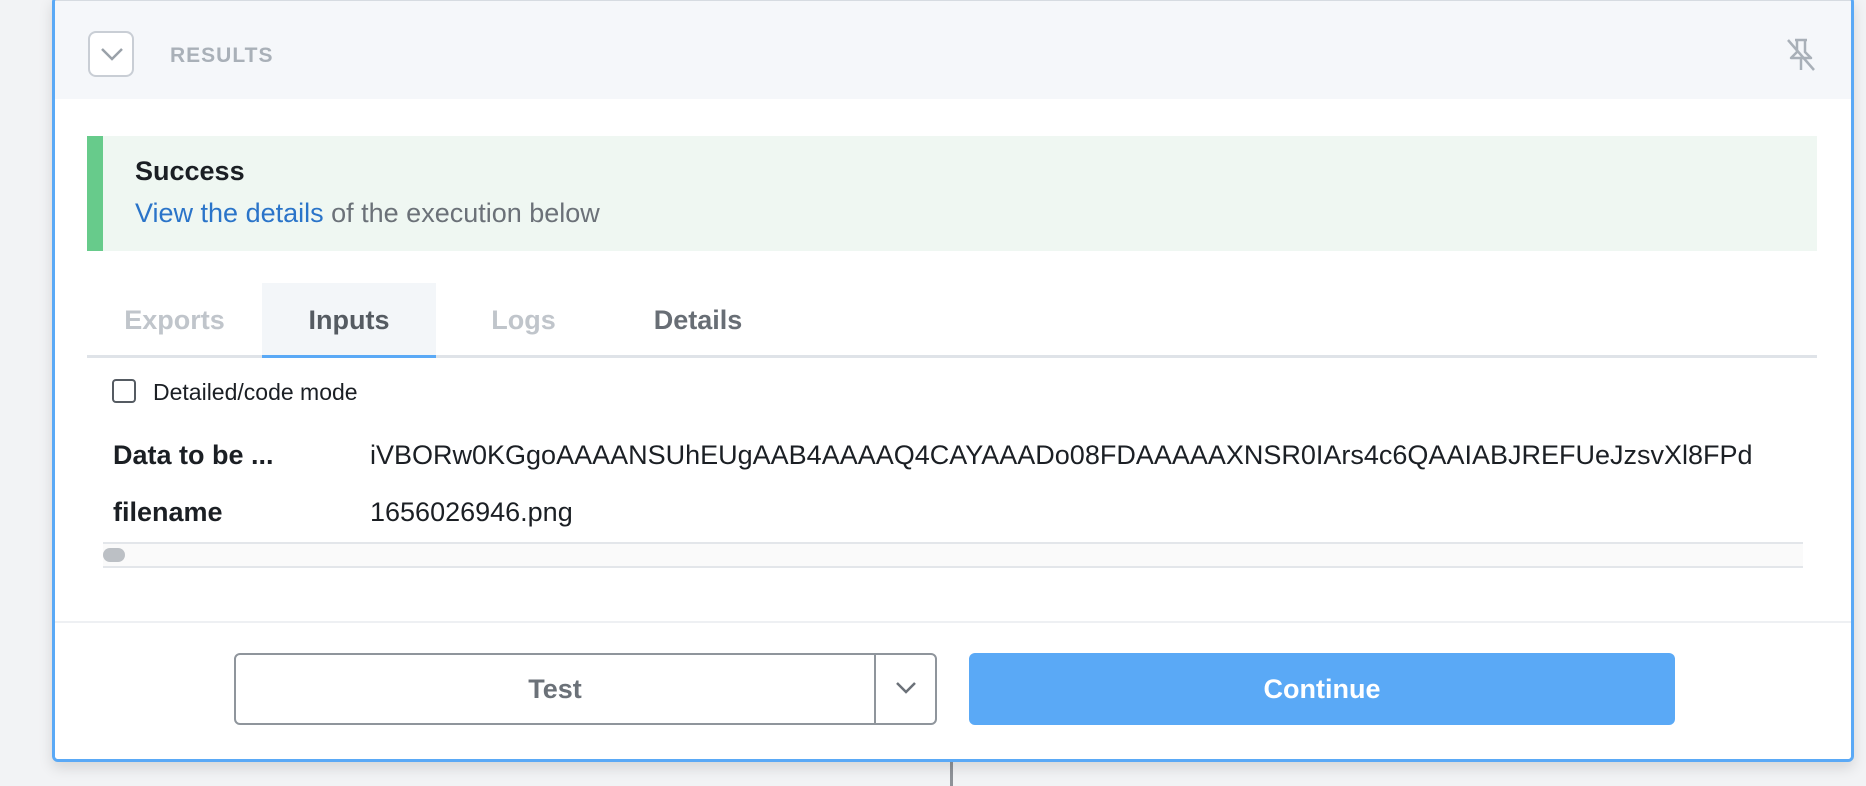 The width and height of the screenshot is (1866, 786). Describe the element at coordinates (124, 391) in the screenshot. I see `code-mode-checkbox` at that location.